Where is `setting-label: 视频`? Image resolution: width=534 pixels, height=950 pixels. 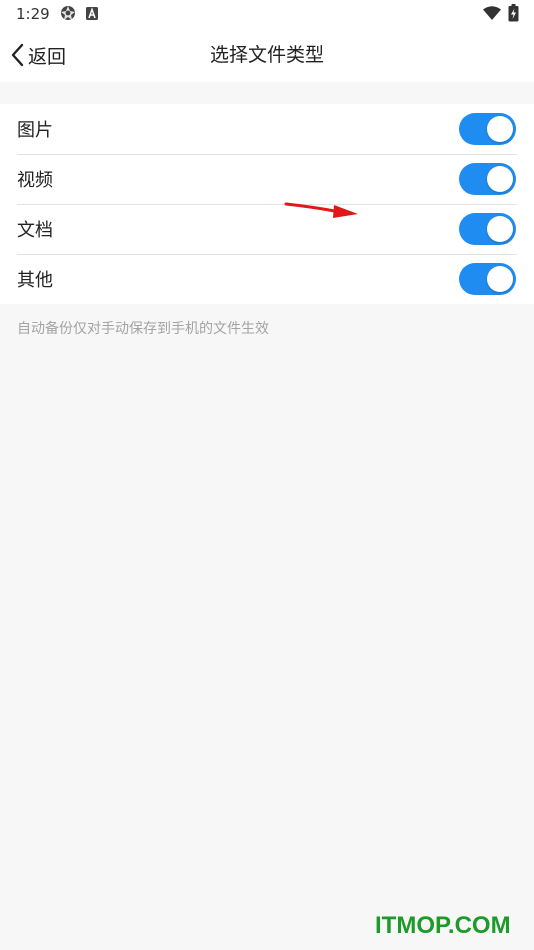
setting-label: 视频 is located at coordinates (35, 180).